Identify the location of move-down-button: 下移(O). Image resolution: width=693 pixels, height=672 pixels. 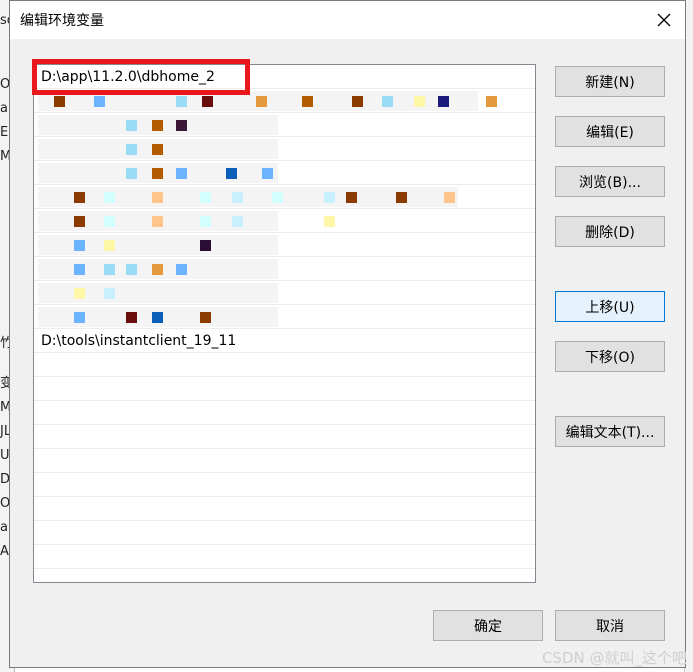
(610, 356).